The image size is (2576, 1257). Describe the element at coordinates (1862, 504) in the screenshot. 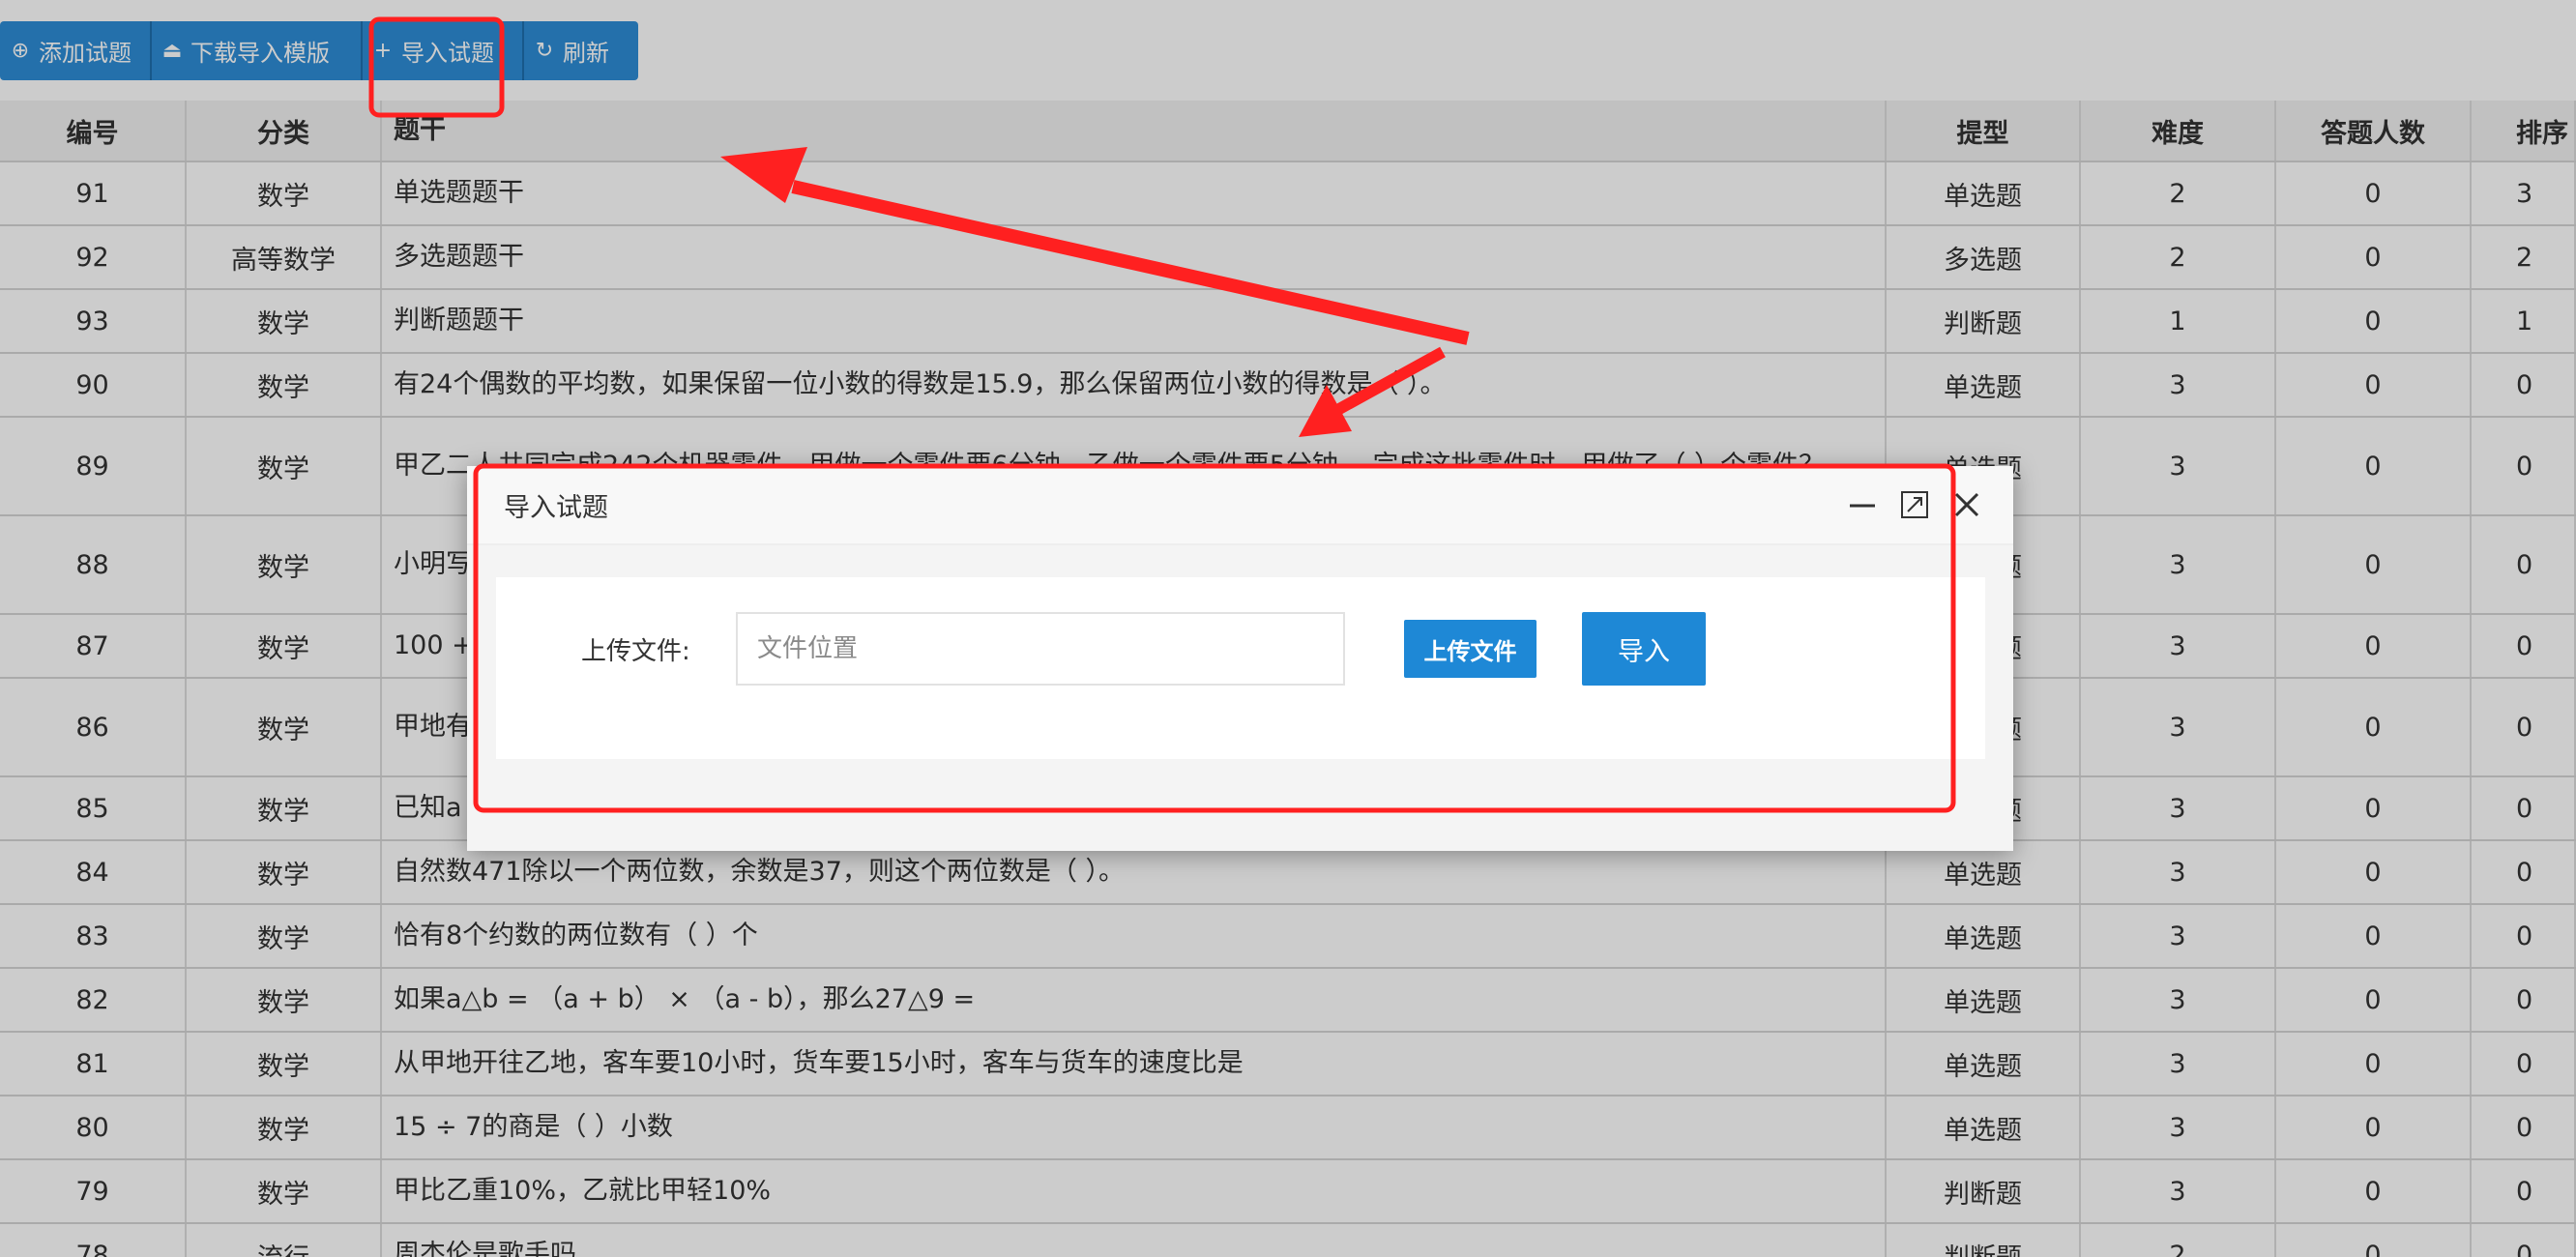

I see `minimize-icon` at that location.